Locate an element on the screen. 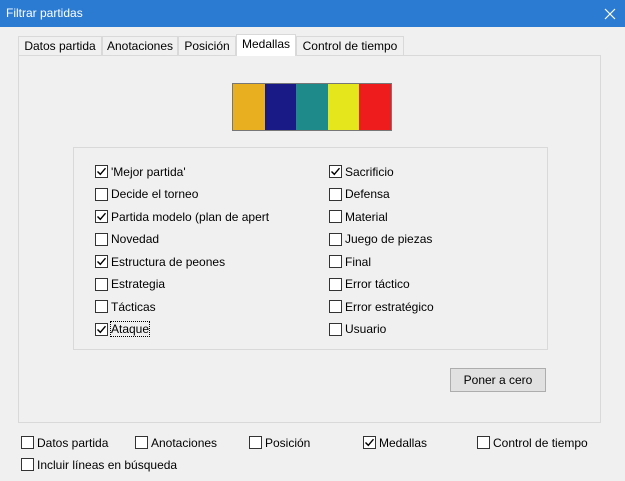 The image size is (625, 481). tab-datos-partida: Datos partida is located at coordinates (60, 46).